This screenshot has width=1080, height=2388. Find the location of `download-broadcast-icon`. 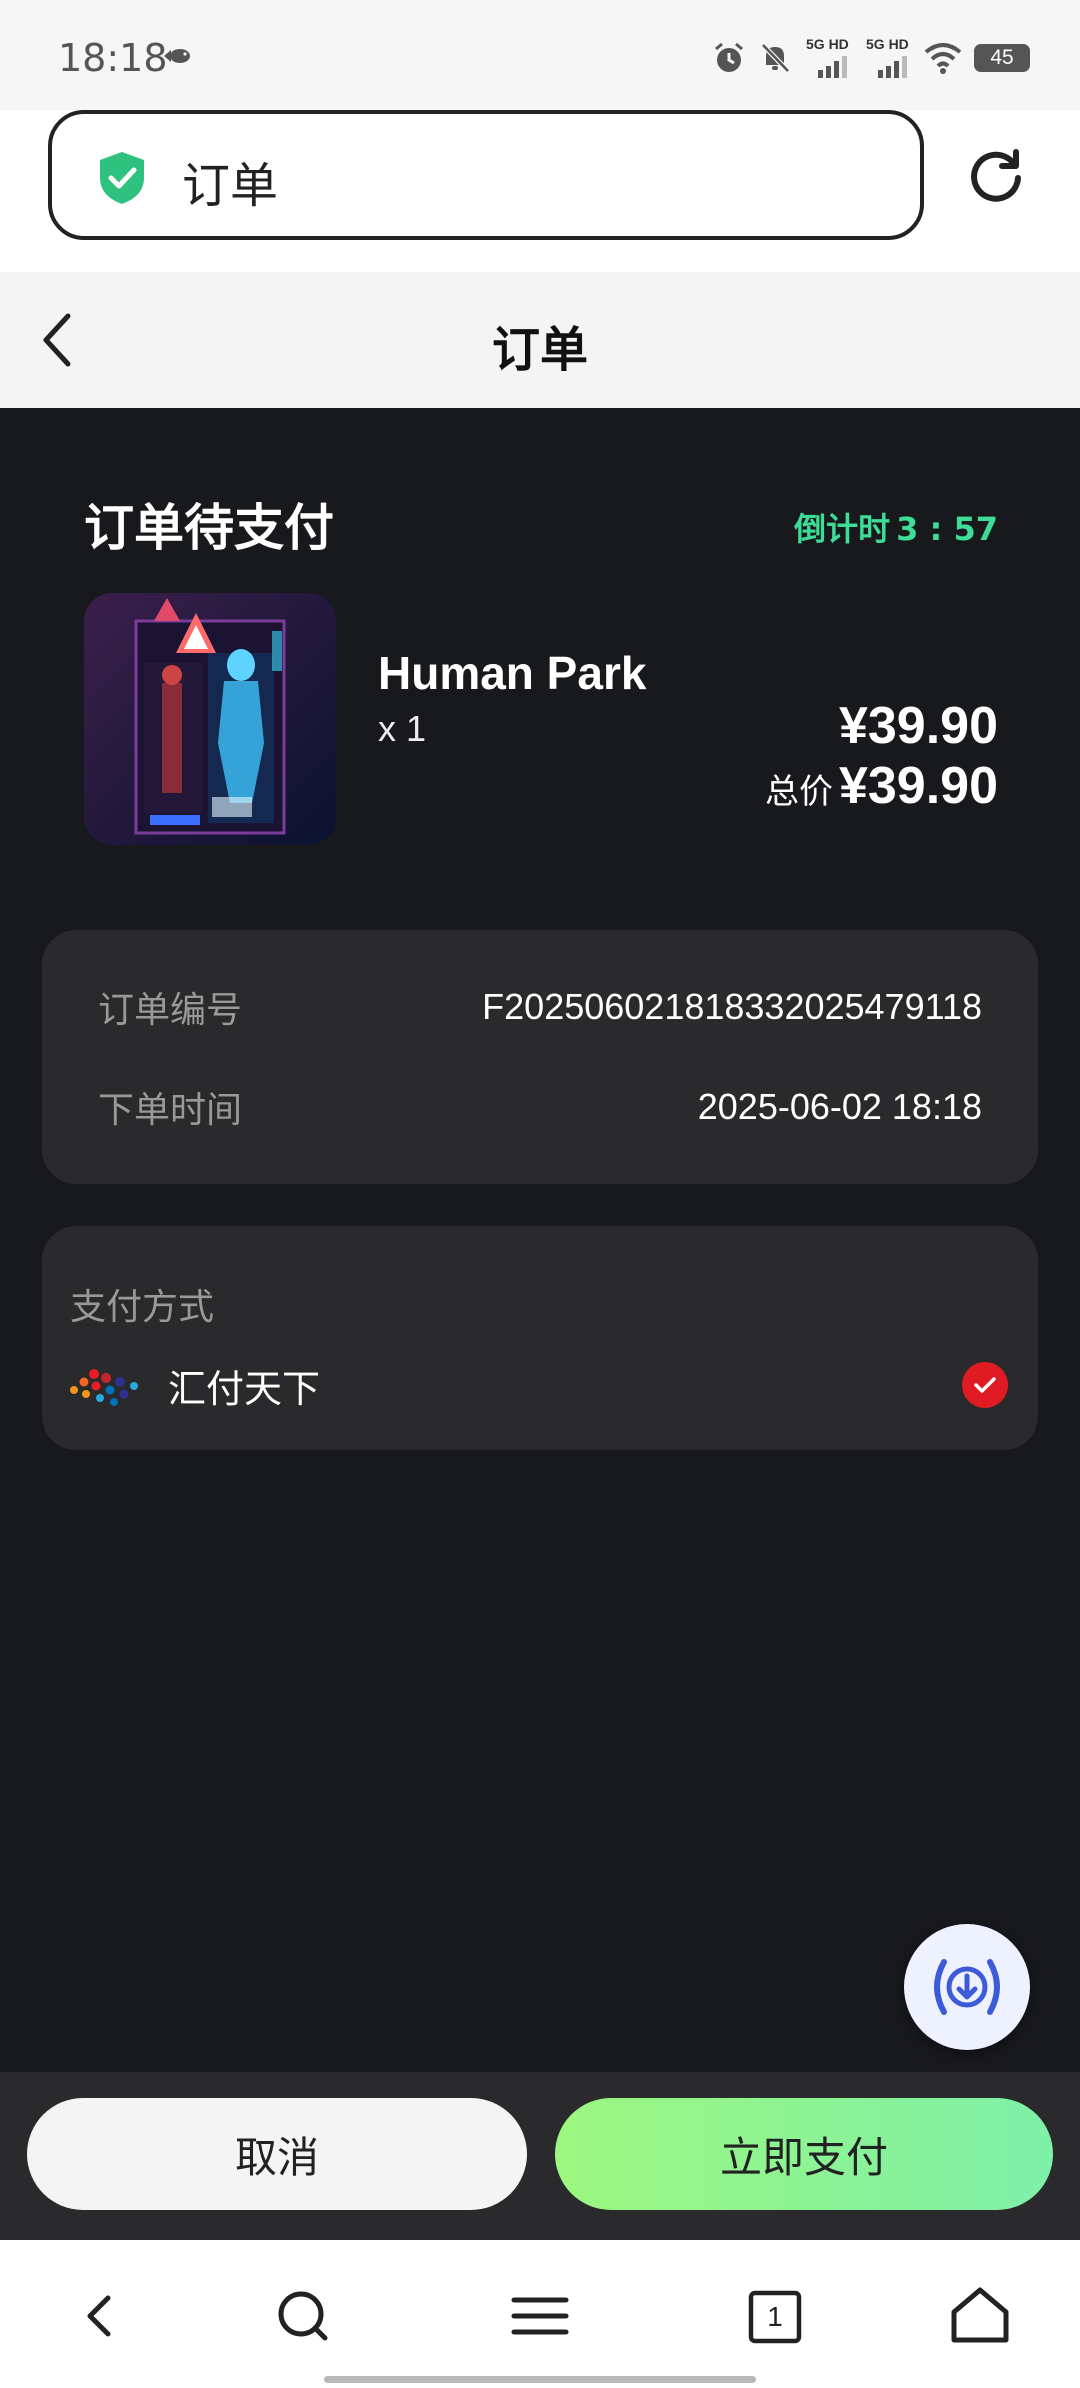

download-broadcast-icon is located at coordinates (967, 1987).